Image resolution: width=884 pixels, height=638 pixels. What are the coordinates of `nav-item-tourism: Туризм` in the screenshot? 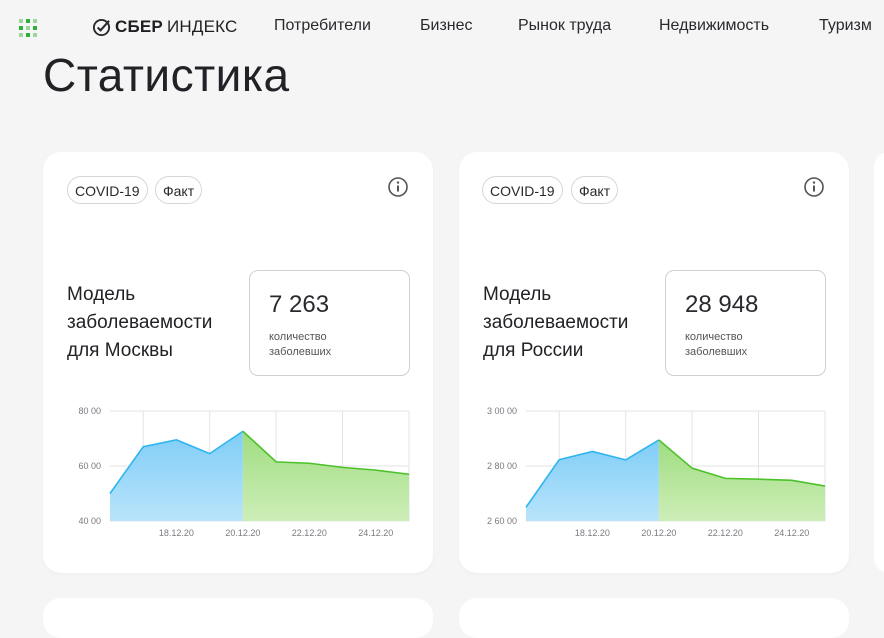 It's located at (845, 26).